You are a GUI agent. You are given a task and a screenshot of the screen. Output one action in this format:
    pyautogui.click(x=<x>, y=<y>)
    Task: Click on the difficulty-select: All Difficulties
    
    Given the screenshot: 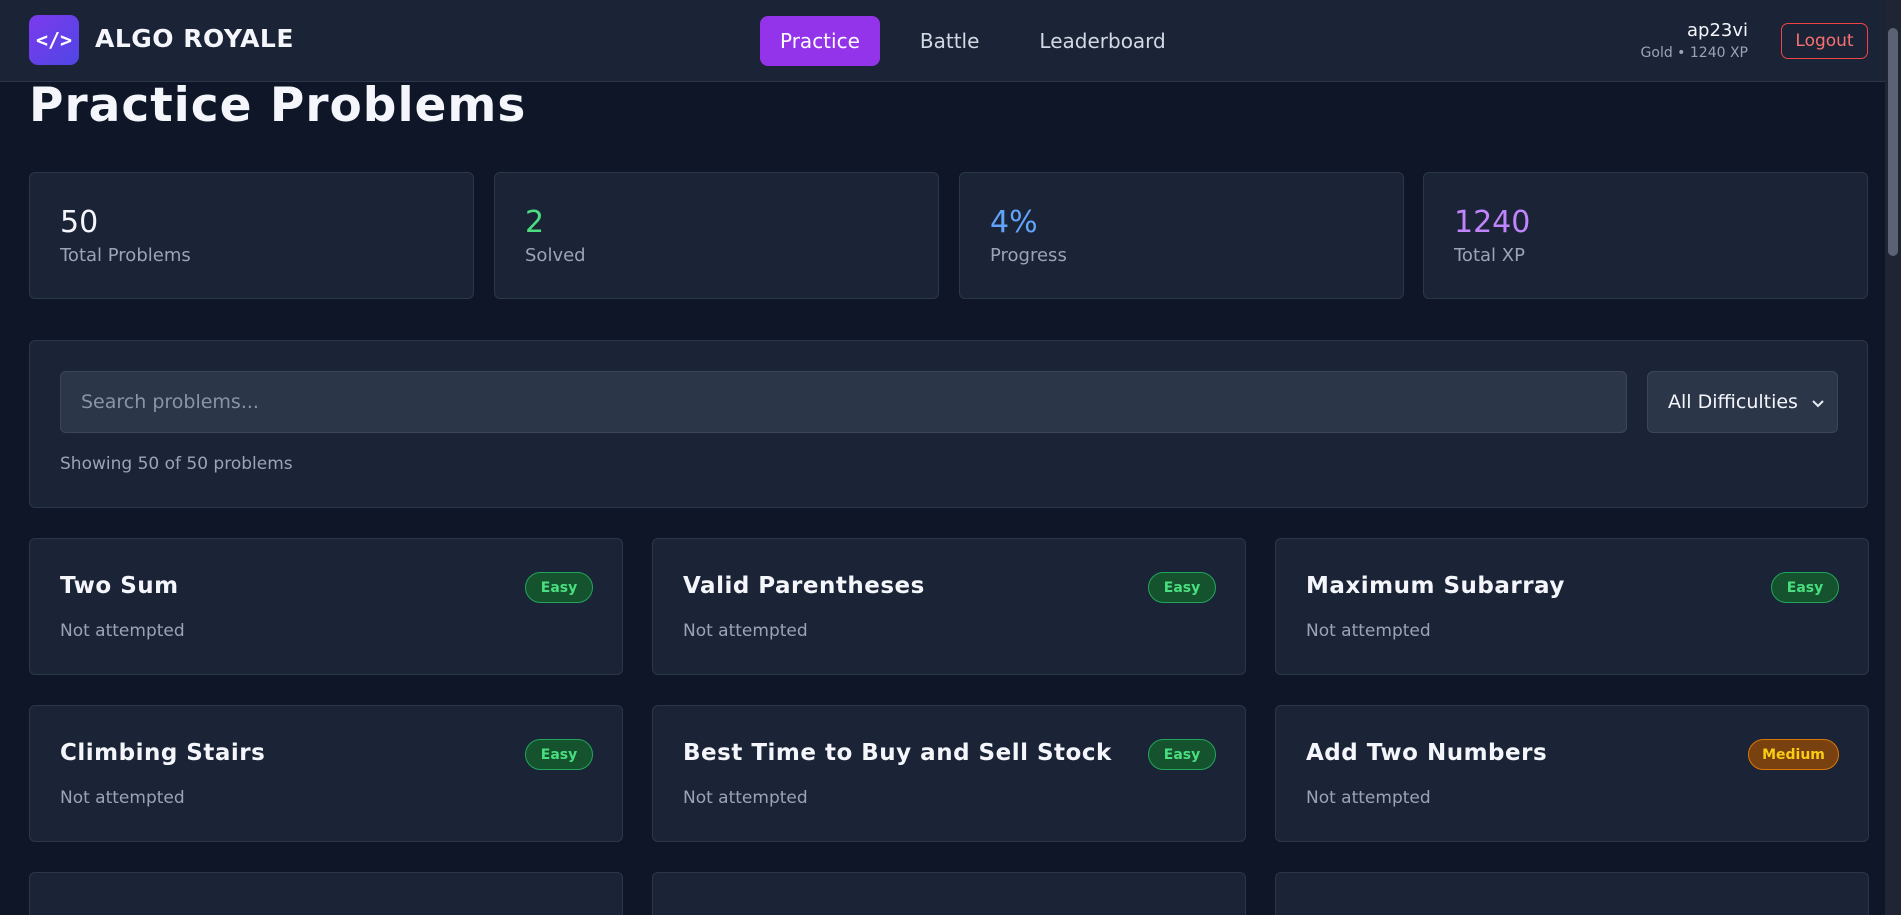 What is the action you would take?
    pyautogui.click(x=1742, y=402)
    